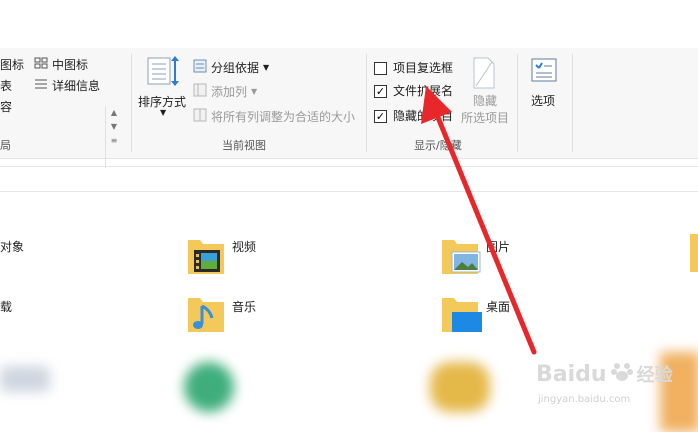 The width and height of the screenshot is (698, 432). I want to click on add-column-button: 添加列 ▼, so click(225, 91).